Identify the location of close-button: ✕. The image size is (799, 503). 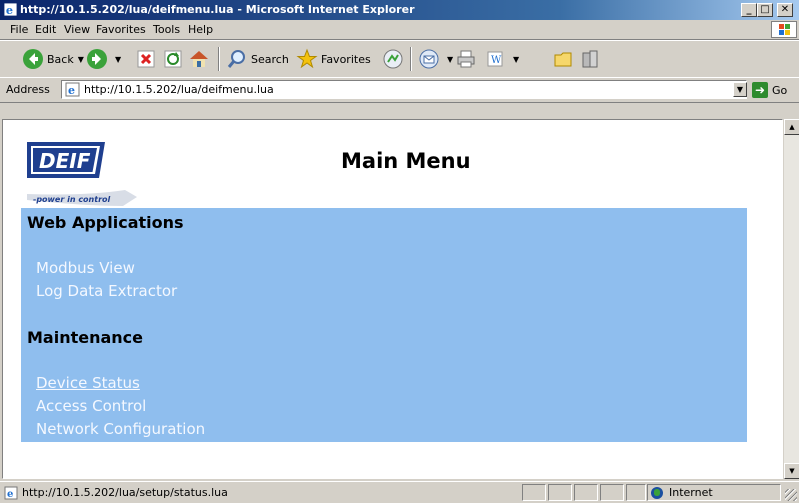
(785, 10).